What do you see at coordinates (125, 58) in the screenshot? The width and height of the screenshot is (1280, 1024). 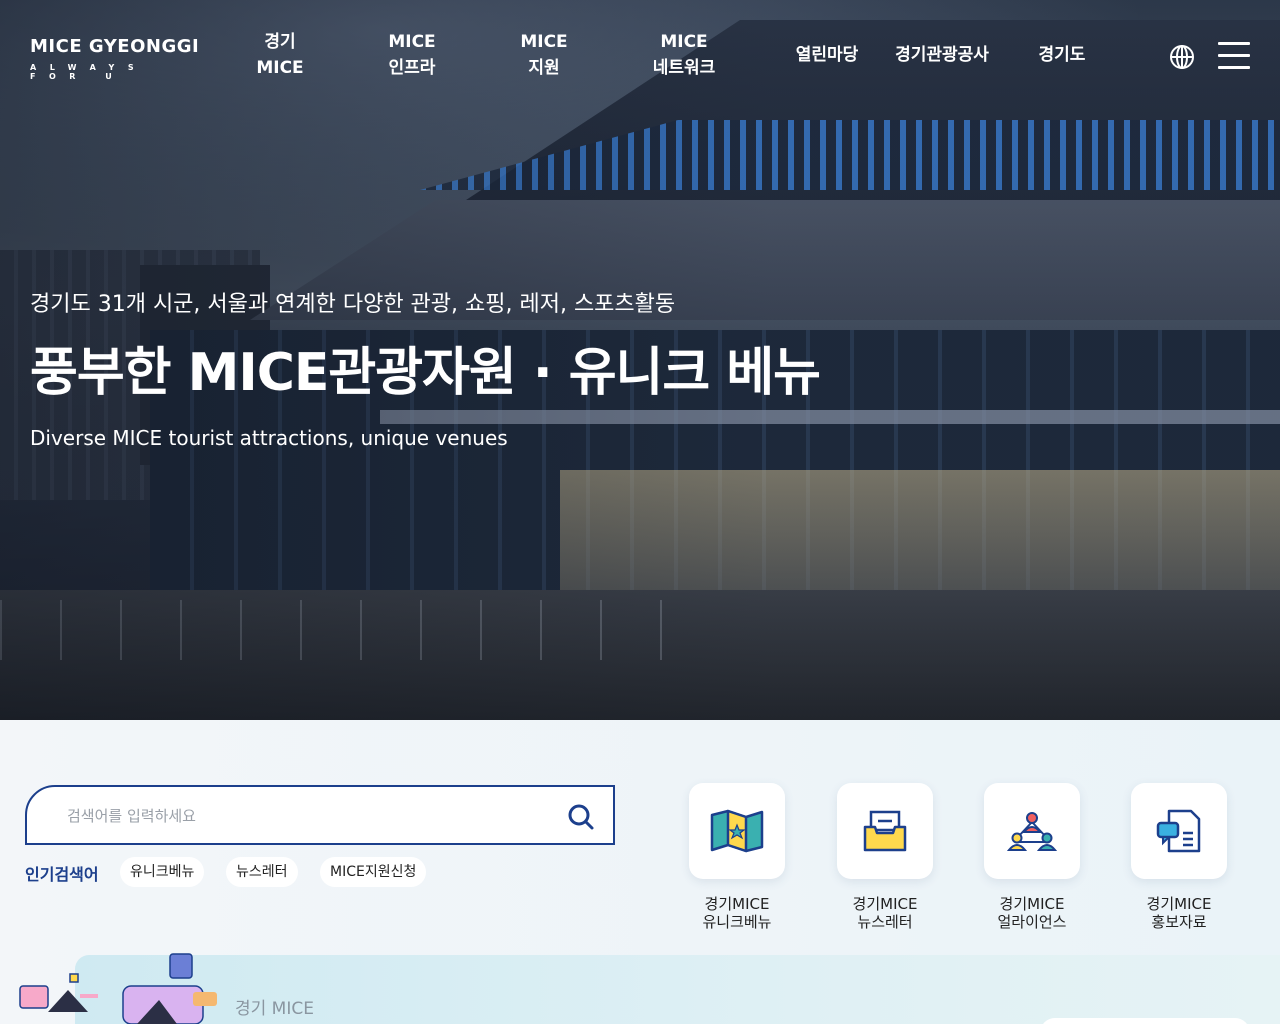 I see `site-logo: MICE GYEONGGI ALWAYS FOR U` at bounding box center [125, 58].